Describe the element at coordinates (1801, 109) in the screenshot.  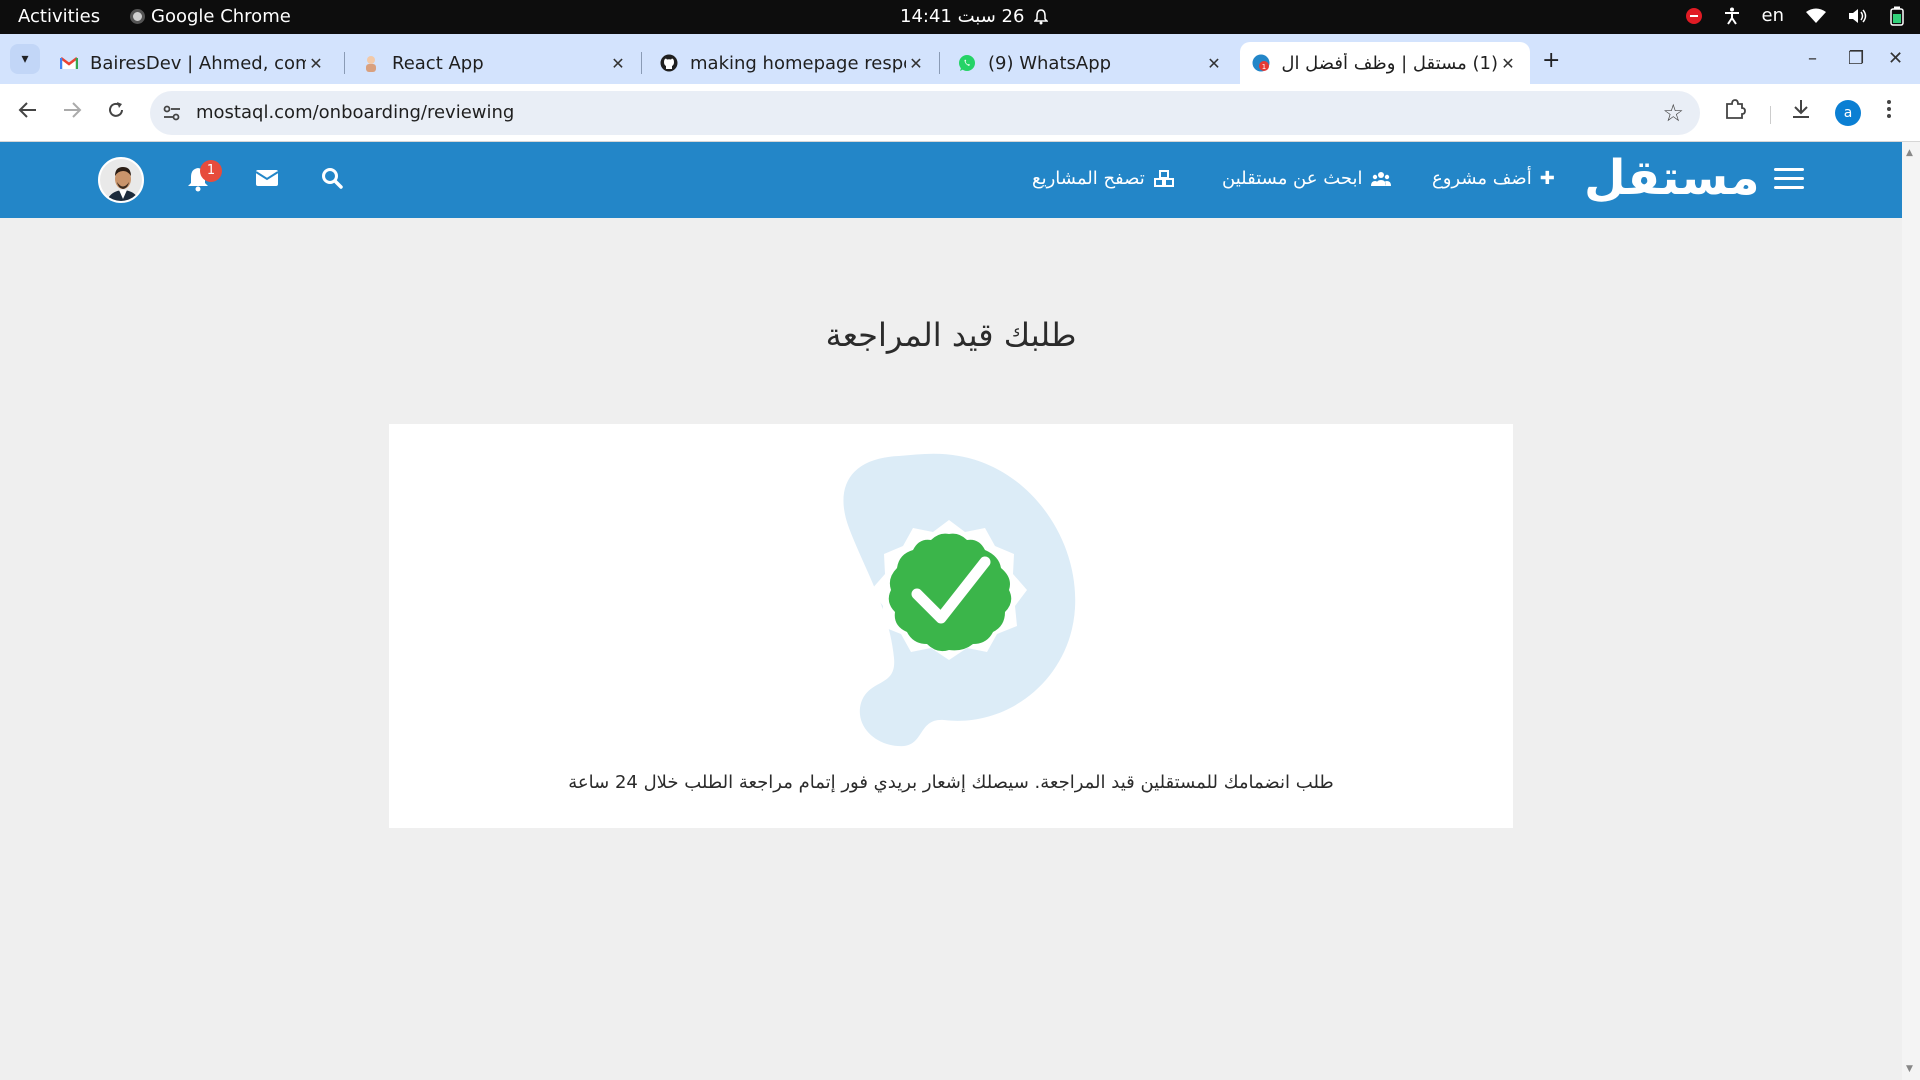
I see `download-icon` at that location.